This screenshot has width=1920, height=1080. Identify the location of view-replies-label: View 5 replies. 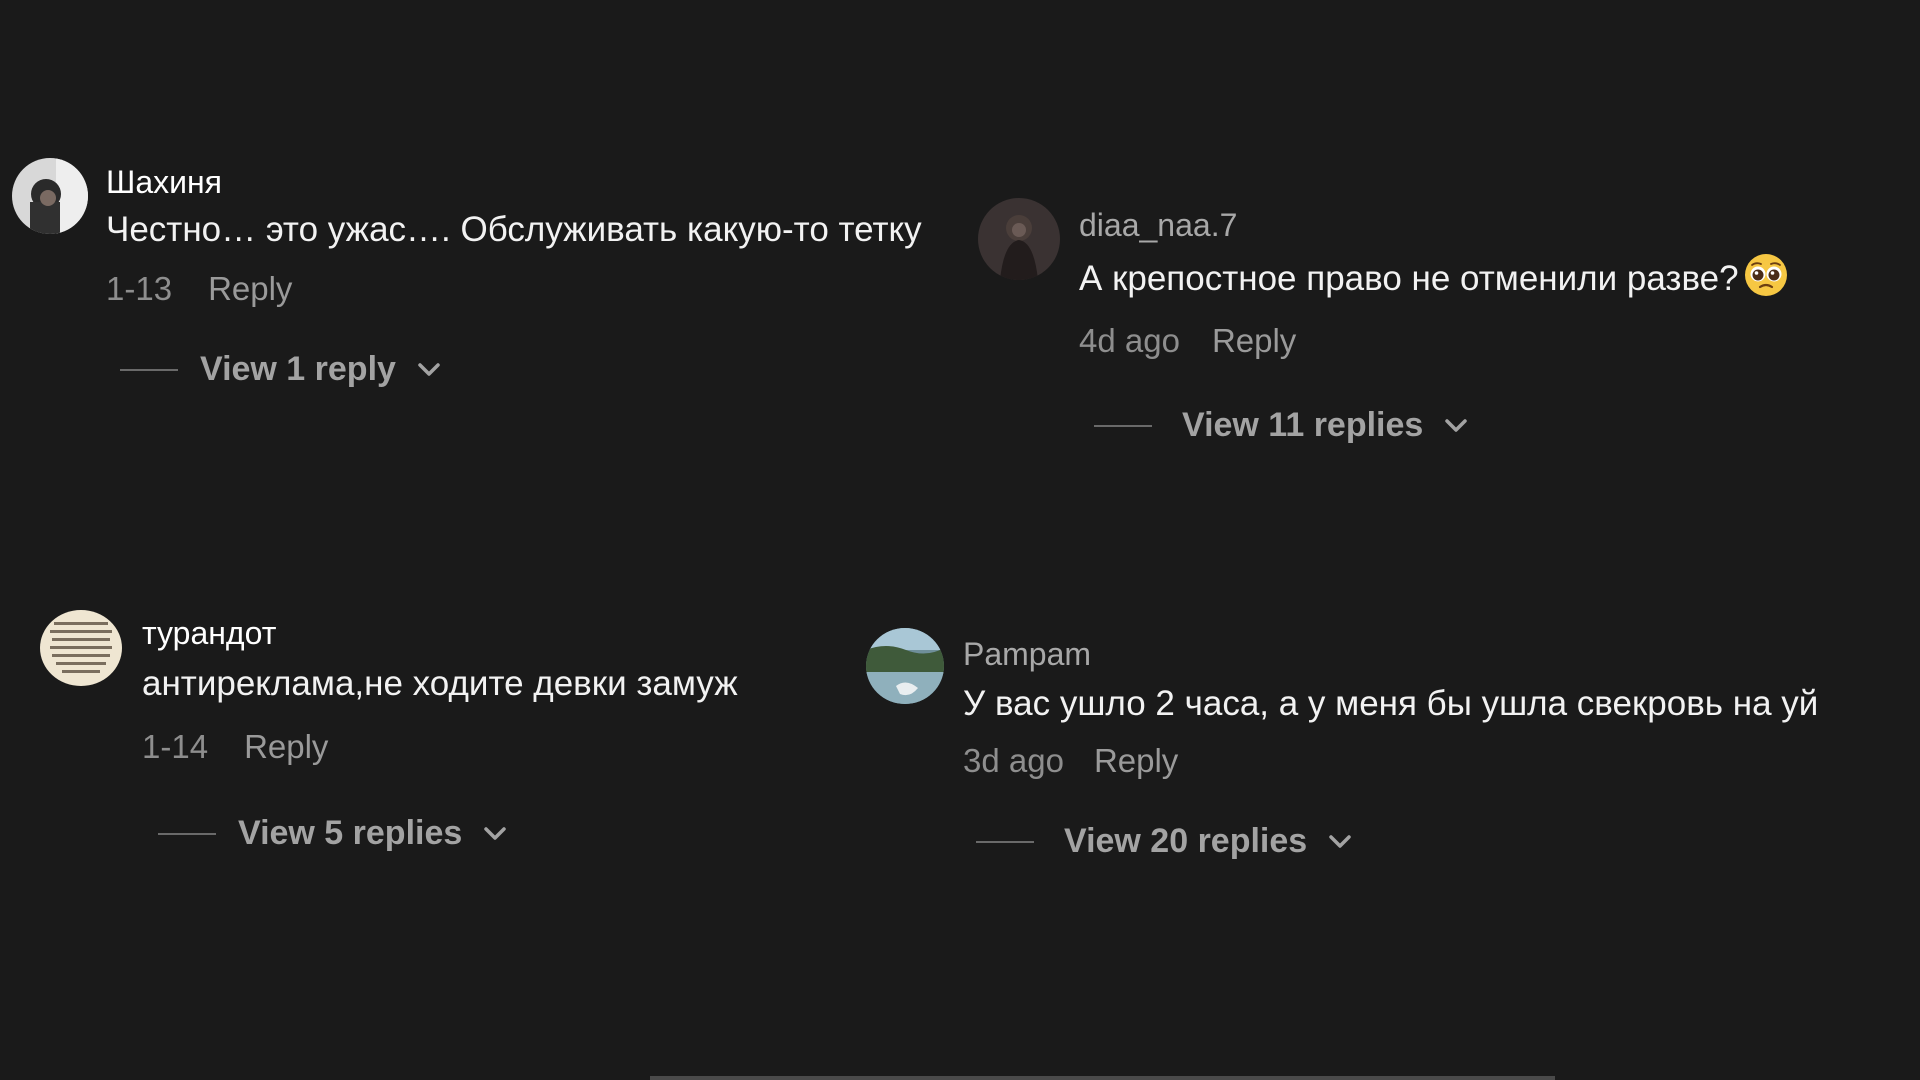
(350, 833).